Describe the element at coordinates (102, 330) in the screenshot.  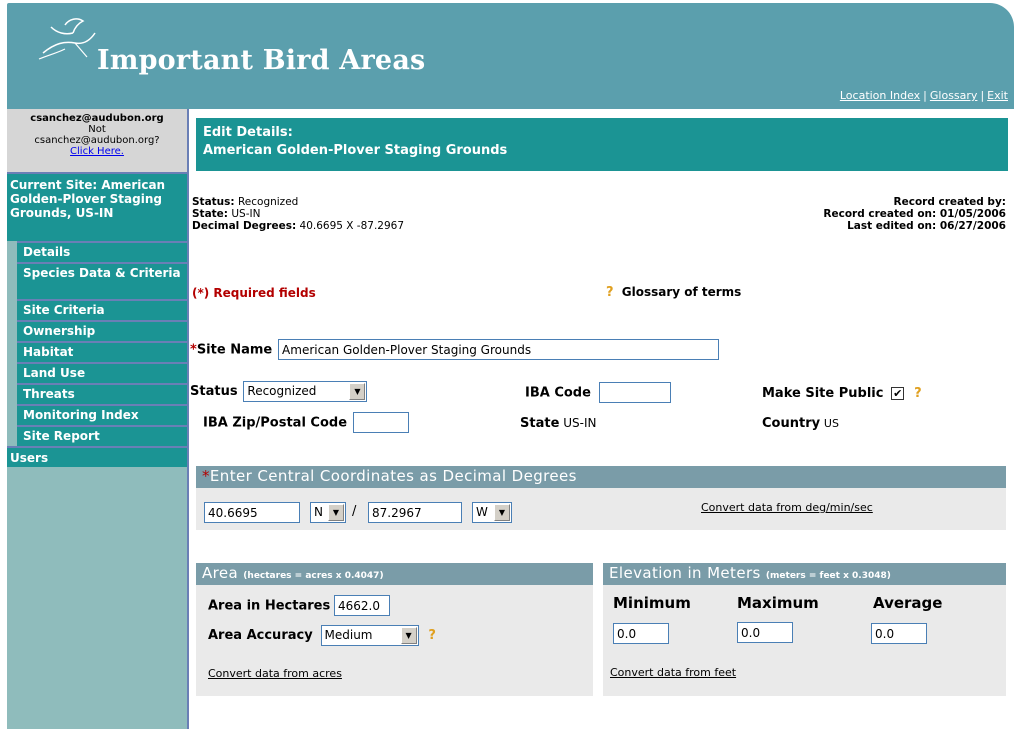
I see `sidebar-item-ownership: Ownership` at that location.